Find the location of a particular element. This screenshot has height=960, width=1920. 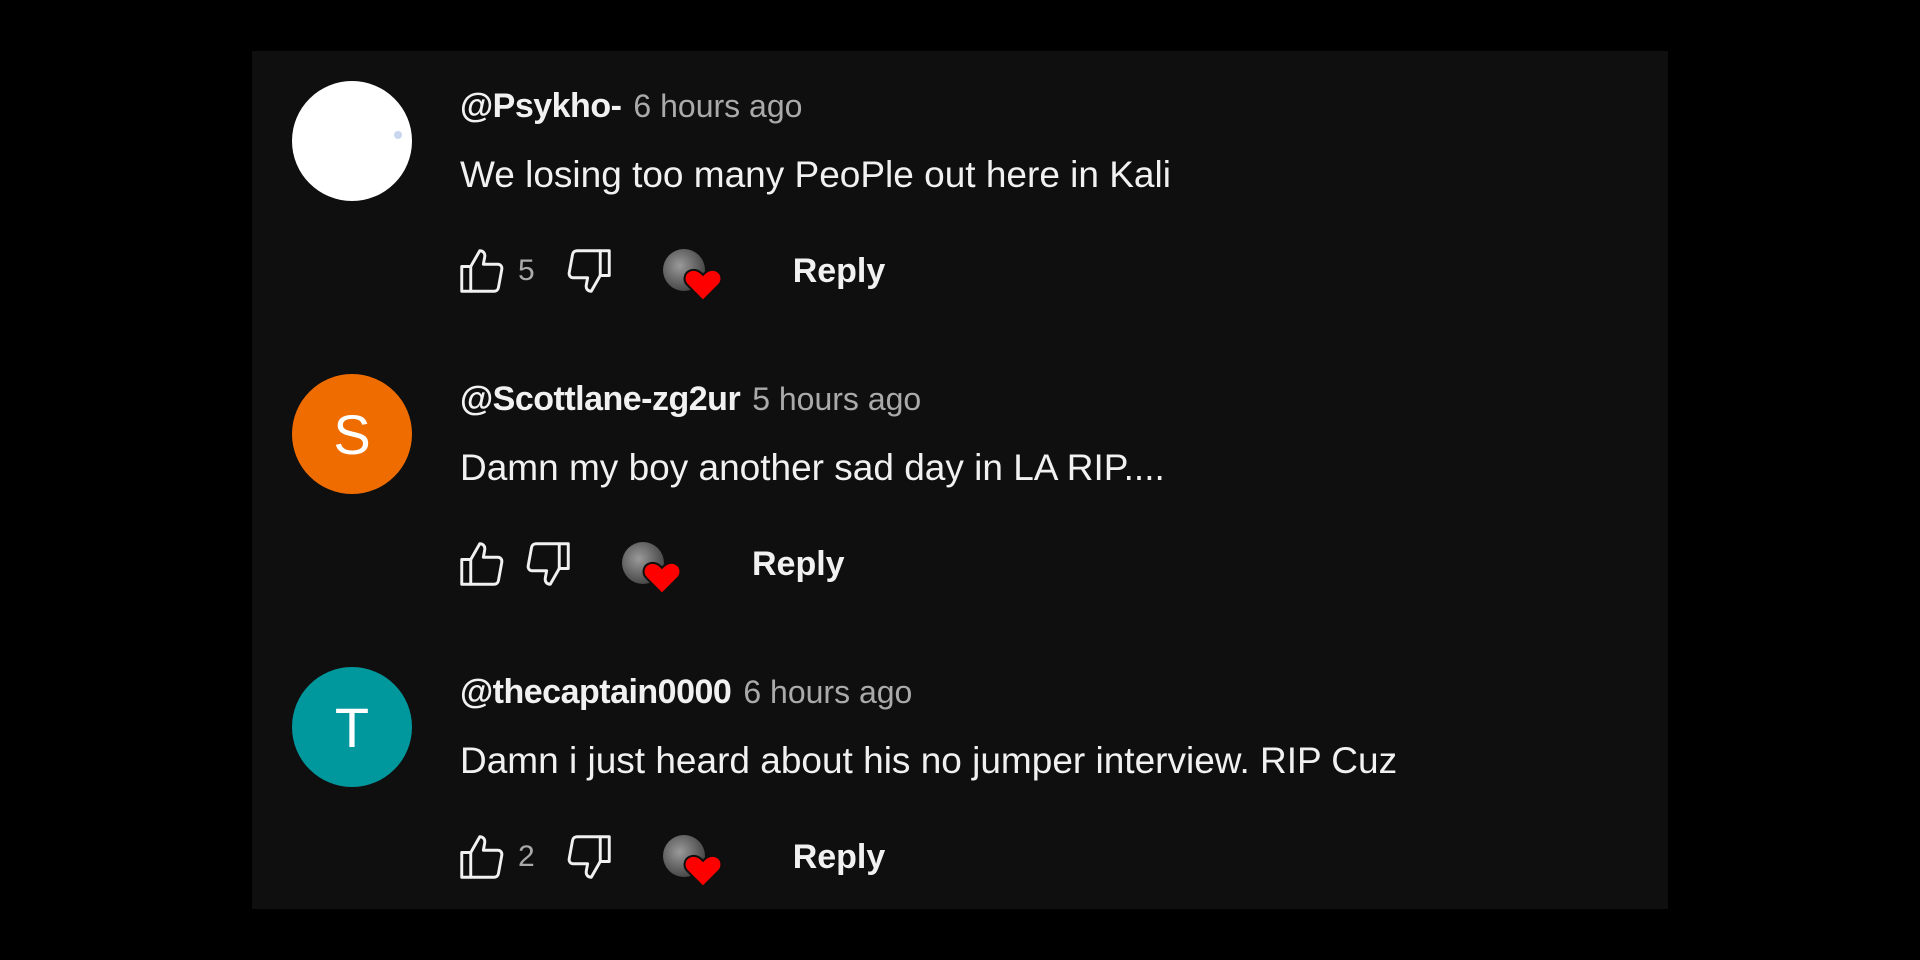

avatar: S is located at coordinates (352, 434).